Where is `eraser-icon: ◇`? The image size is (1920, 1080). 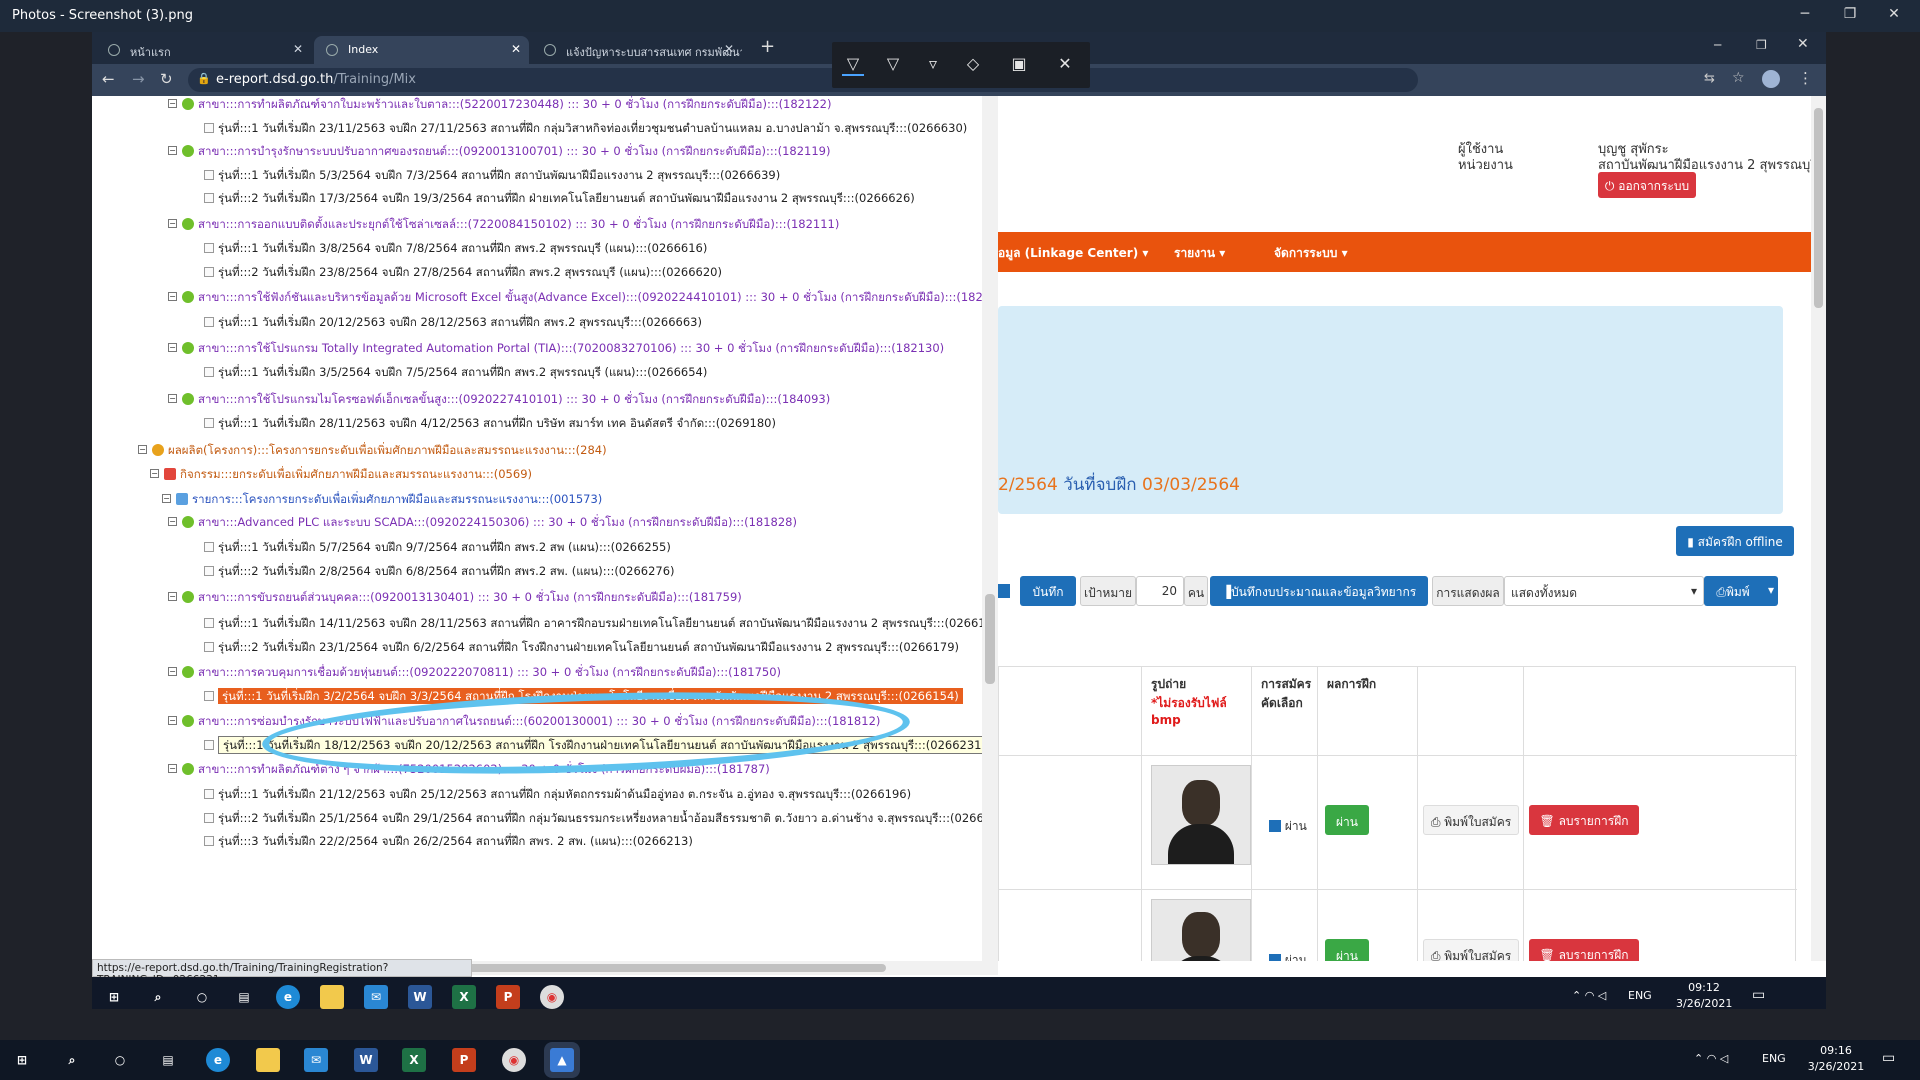 eraser-icon: ◇ is located at coordinates (973, 65).